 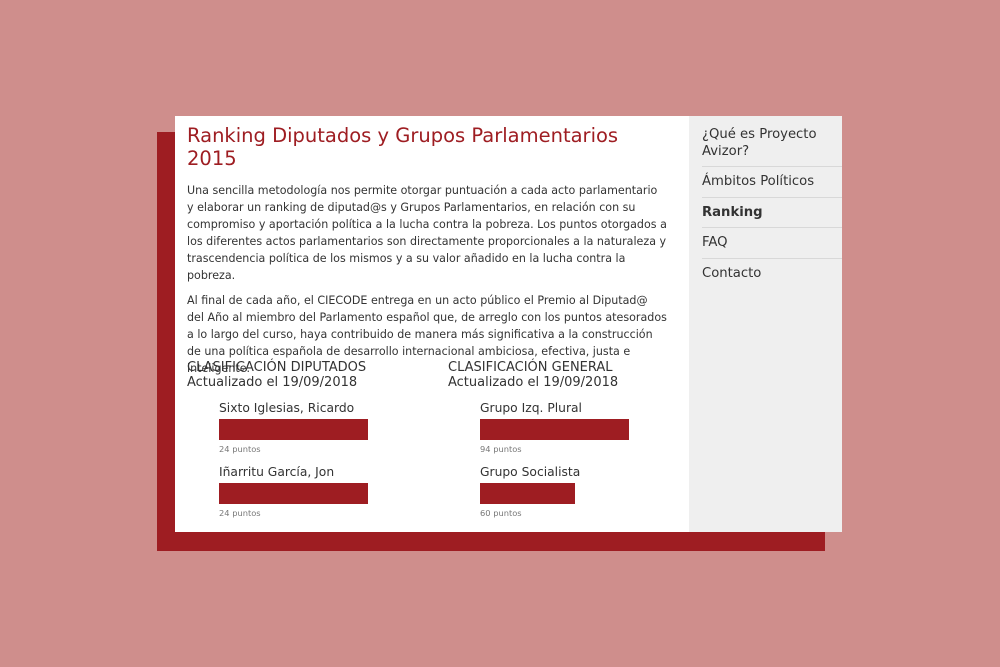 I want to click on sidebar-item-contacto: Contacto, so click(x=772, y=274).